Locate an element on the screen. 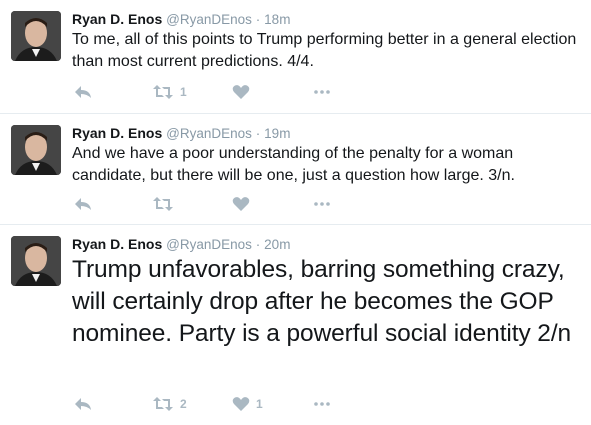 This screenshot has width=591, height=425. tweet-header: Ryan D. Enos @RyanDEnos · 18m is located at coordinates (181, 19).